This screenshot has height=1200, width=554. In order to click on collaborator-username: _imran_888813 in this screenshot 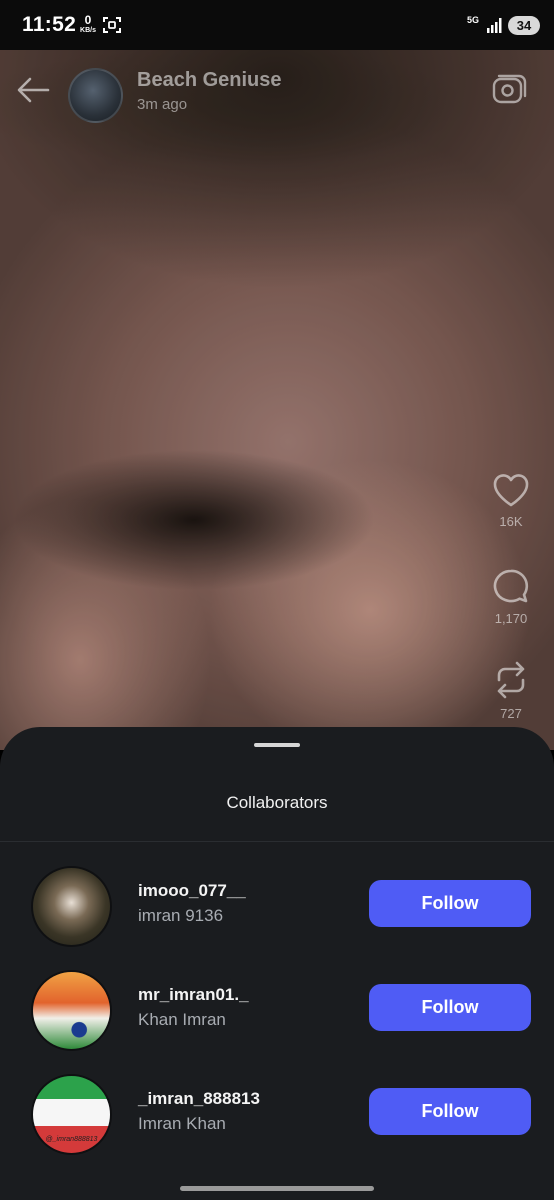, I will do `click(199, 1099)`.